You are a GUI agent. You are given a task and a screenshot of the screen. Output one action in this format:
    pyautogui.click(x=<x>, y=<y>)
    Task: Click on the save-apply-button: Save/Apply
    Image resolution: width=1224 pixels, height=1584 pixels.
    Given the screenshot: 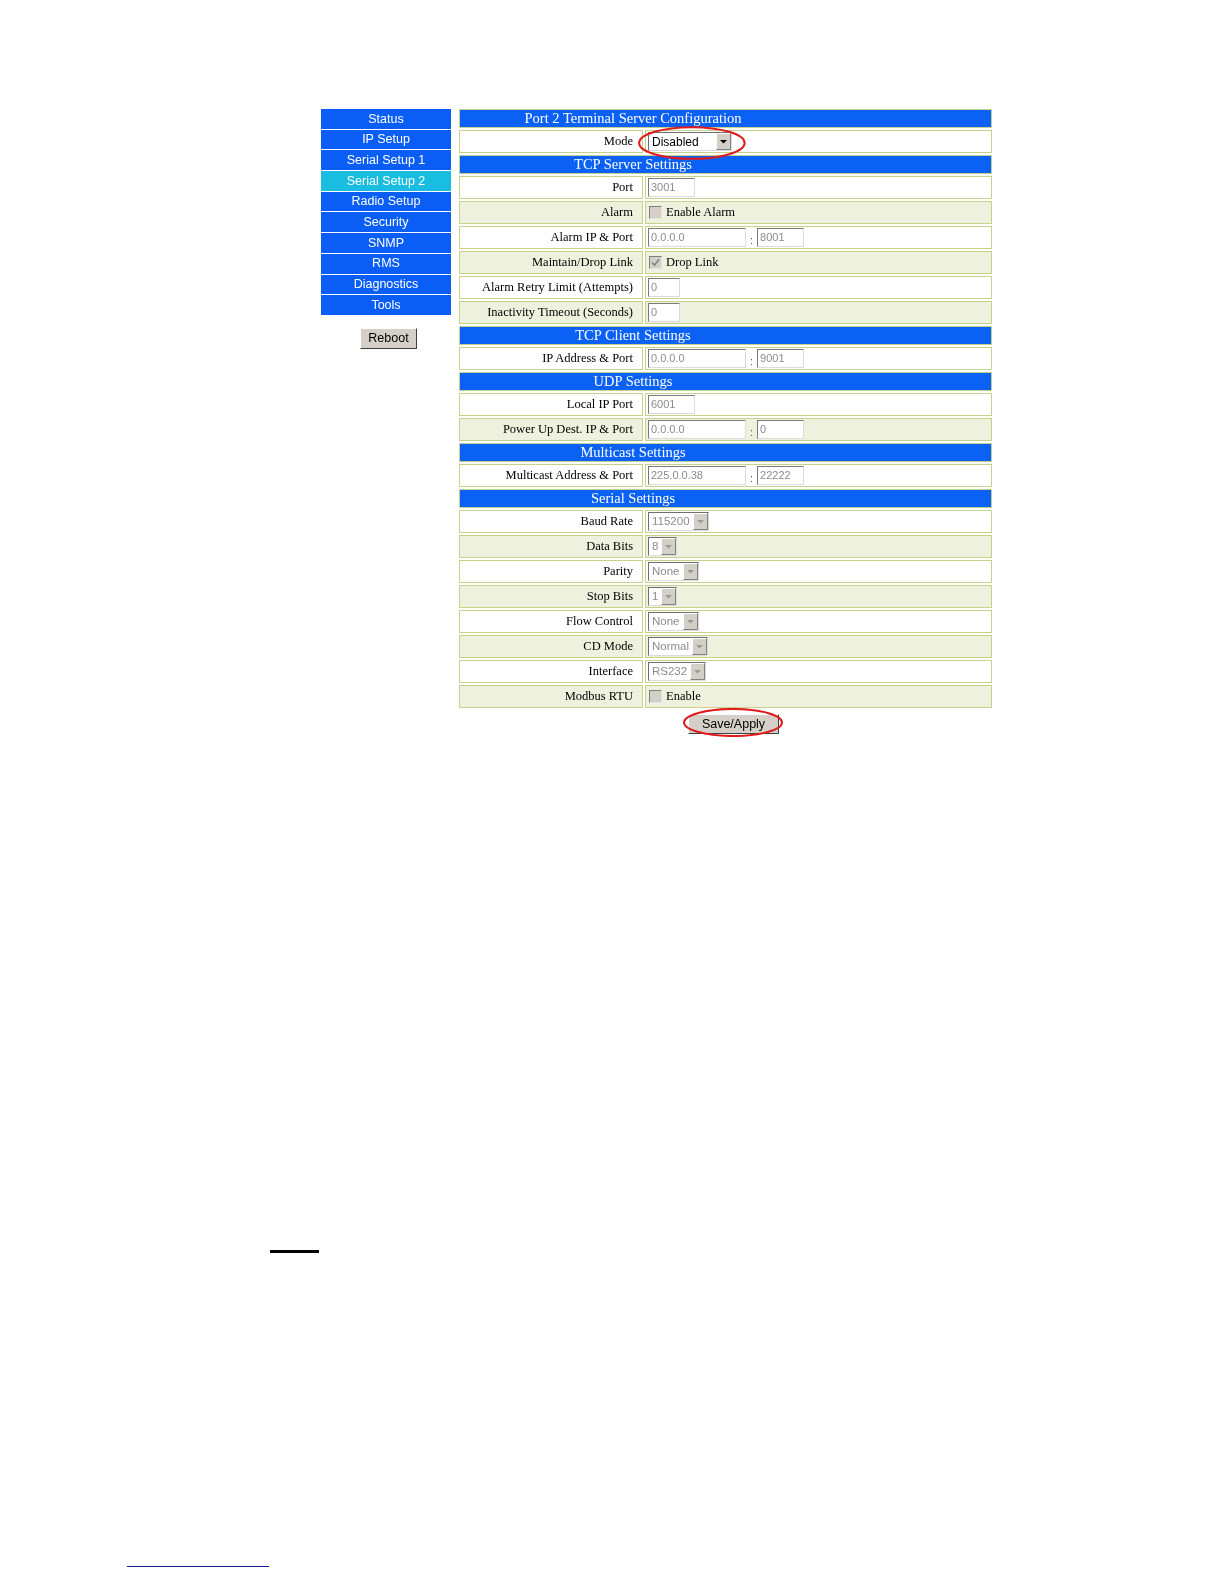 What is the action you would take?
    pyautogui.click(x=733, y=724)
    